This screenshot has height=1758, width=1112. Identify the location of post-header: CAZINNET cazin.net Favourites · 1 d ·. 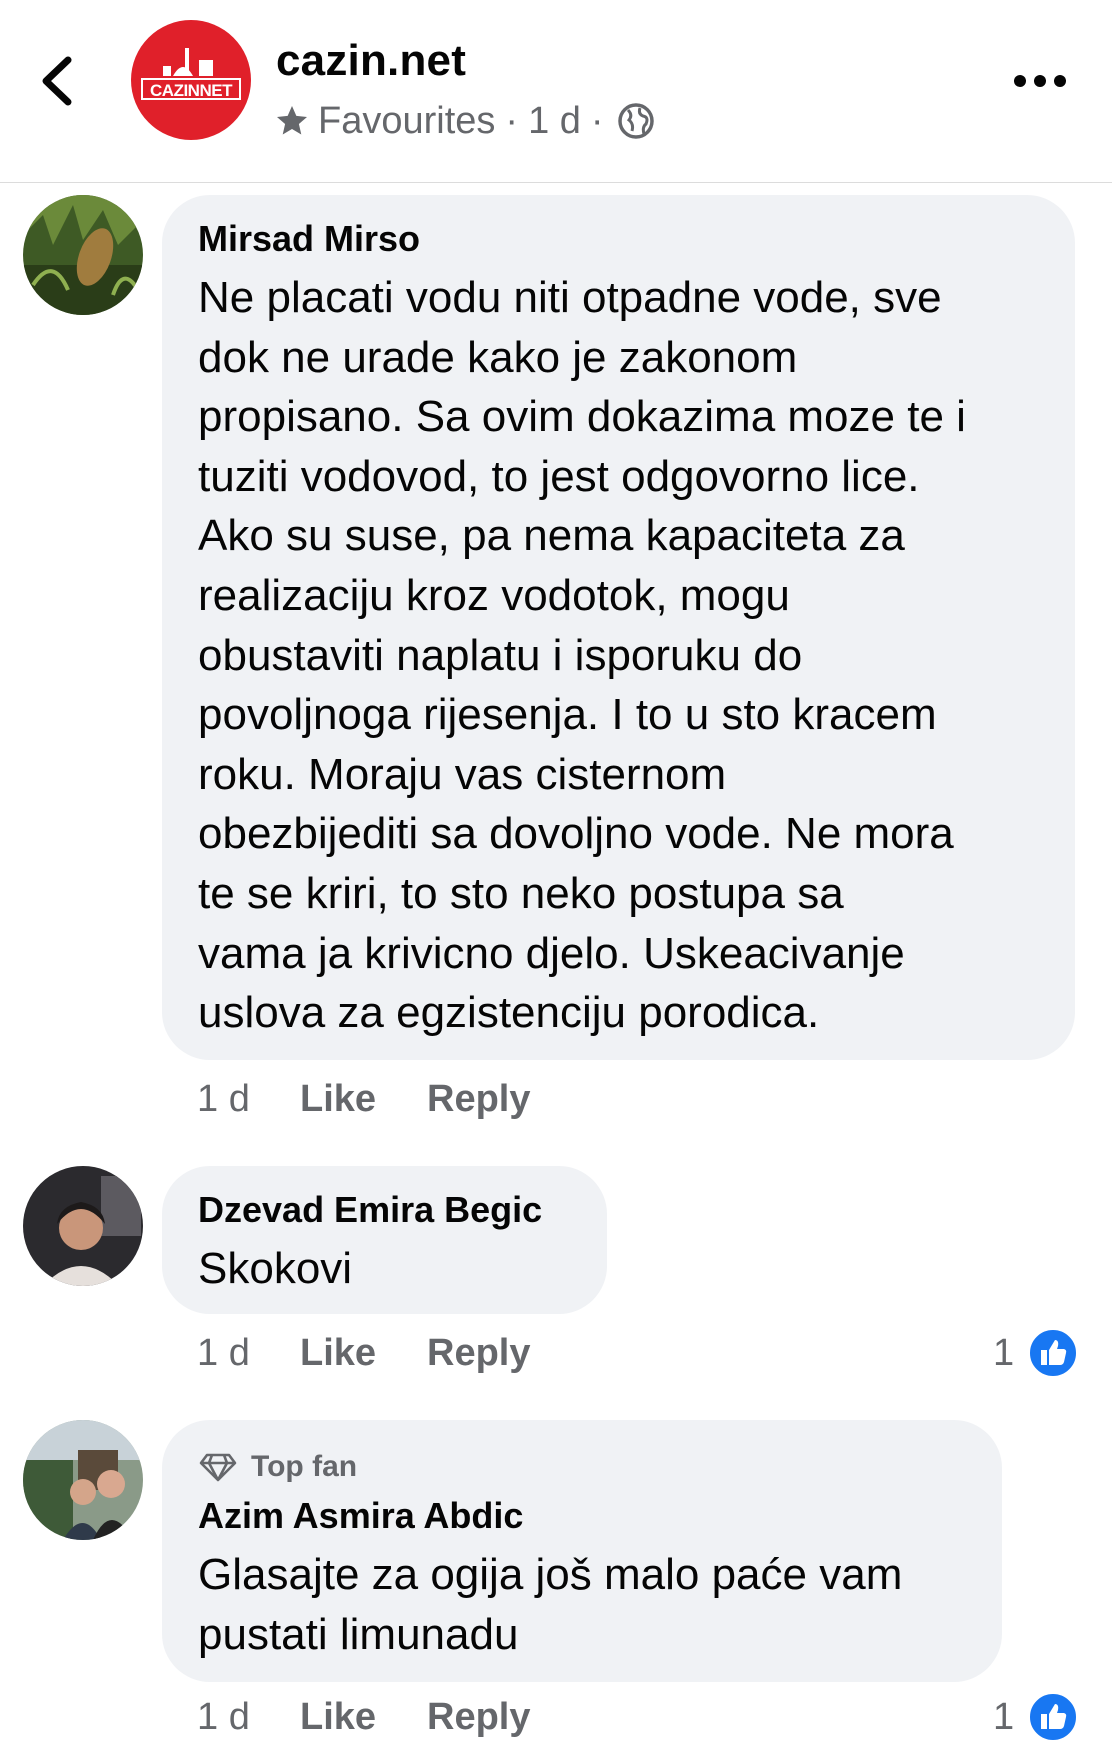
(556, 91).